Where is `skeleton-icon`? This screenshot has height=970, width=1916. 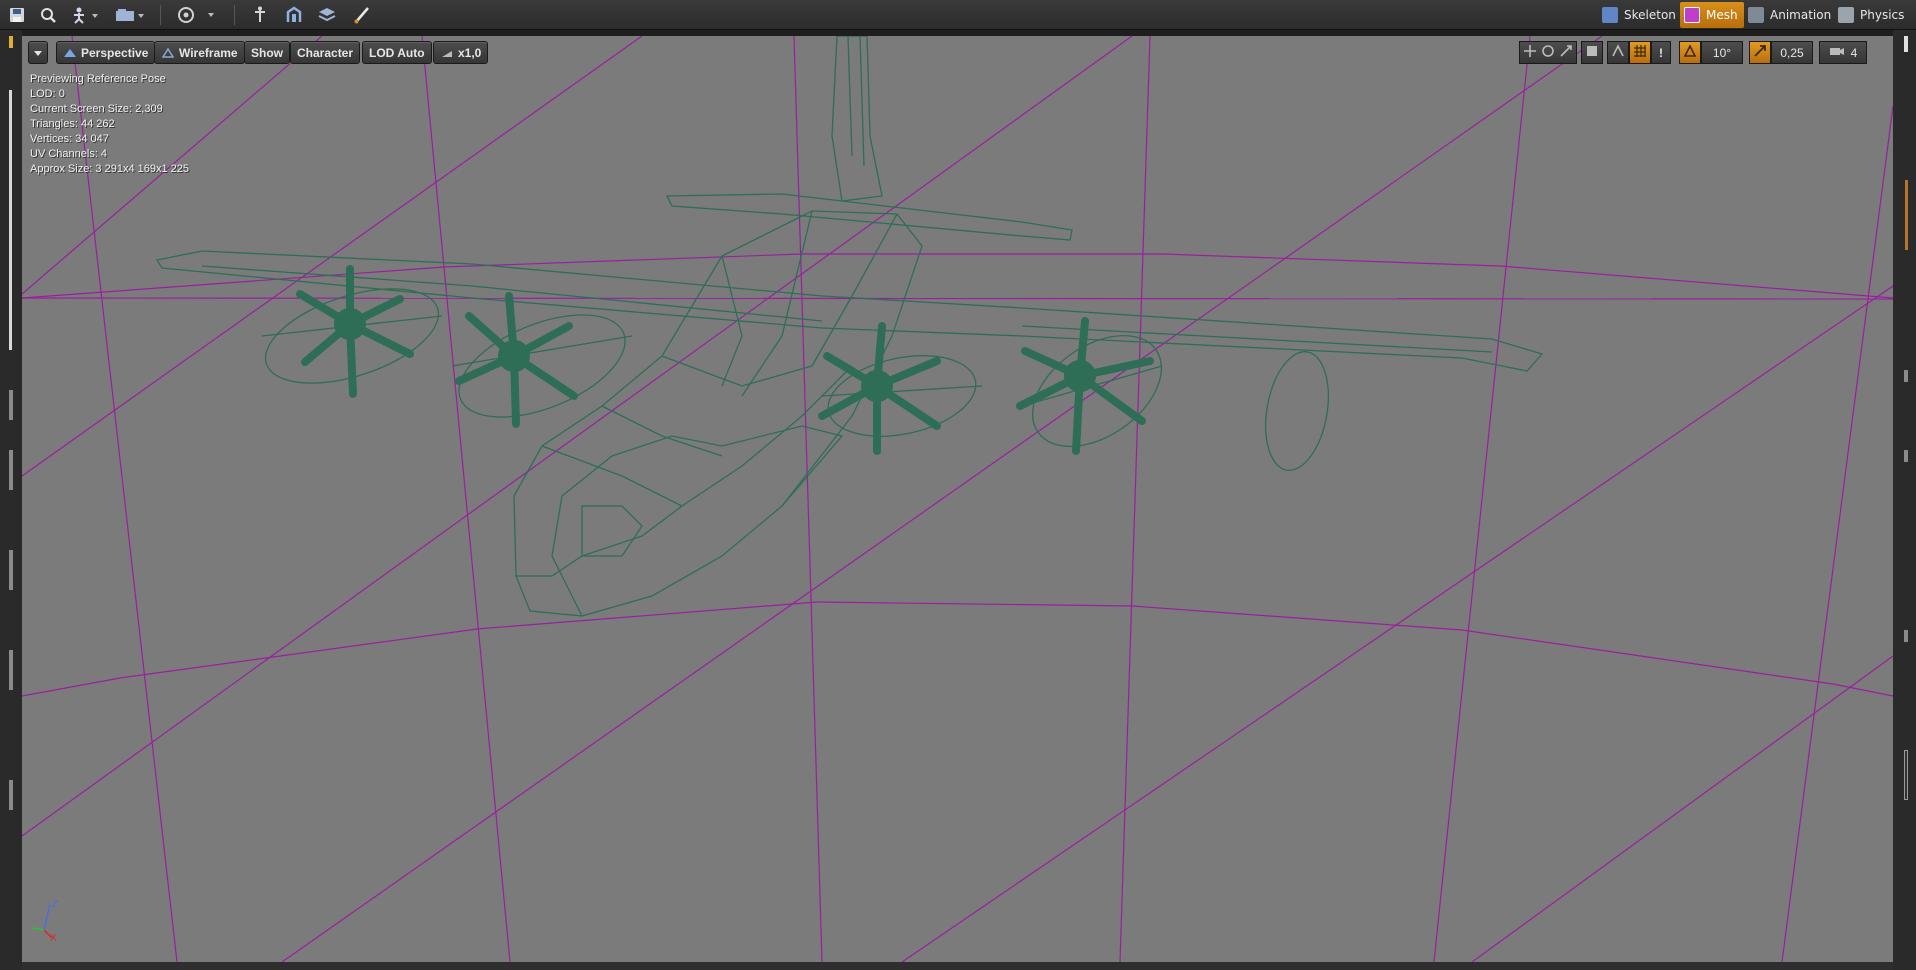 skeleton-icon is located at coordinates (294, 15).